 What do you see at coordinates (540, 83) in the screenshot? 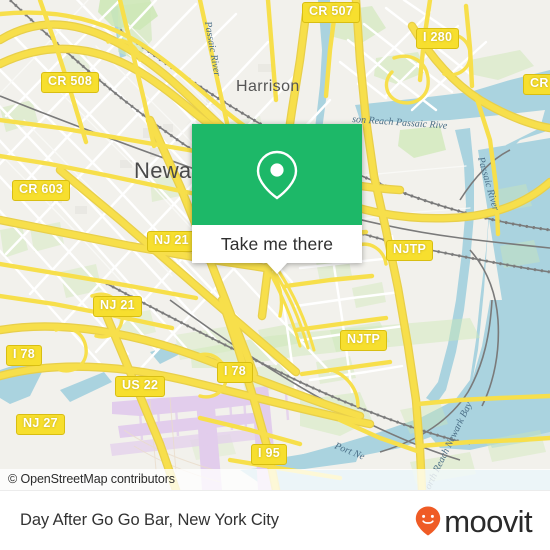
I see `route-shield-label: CR 5` at bounding box center [540, 83].